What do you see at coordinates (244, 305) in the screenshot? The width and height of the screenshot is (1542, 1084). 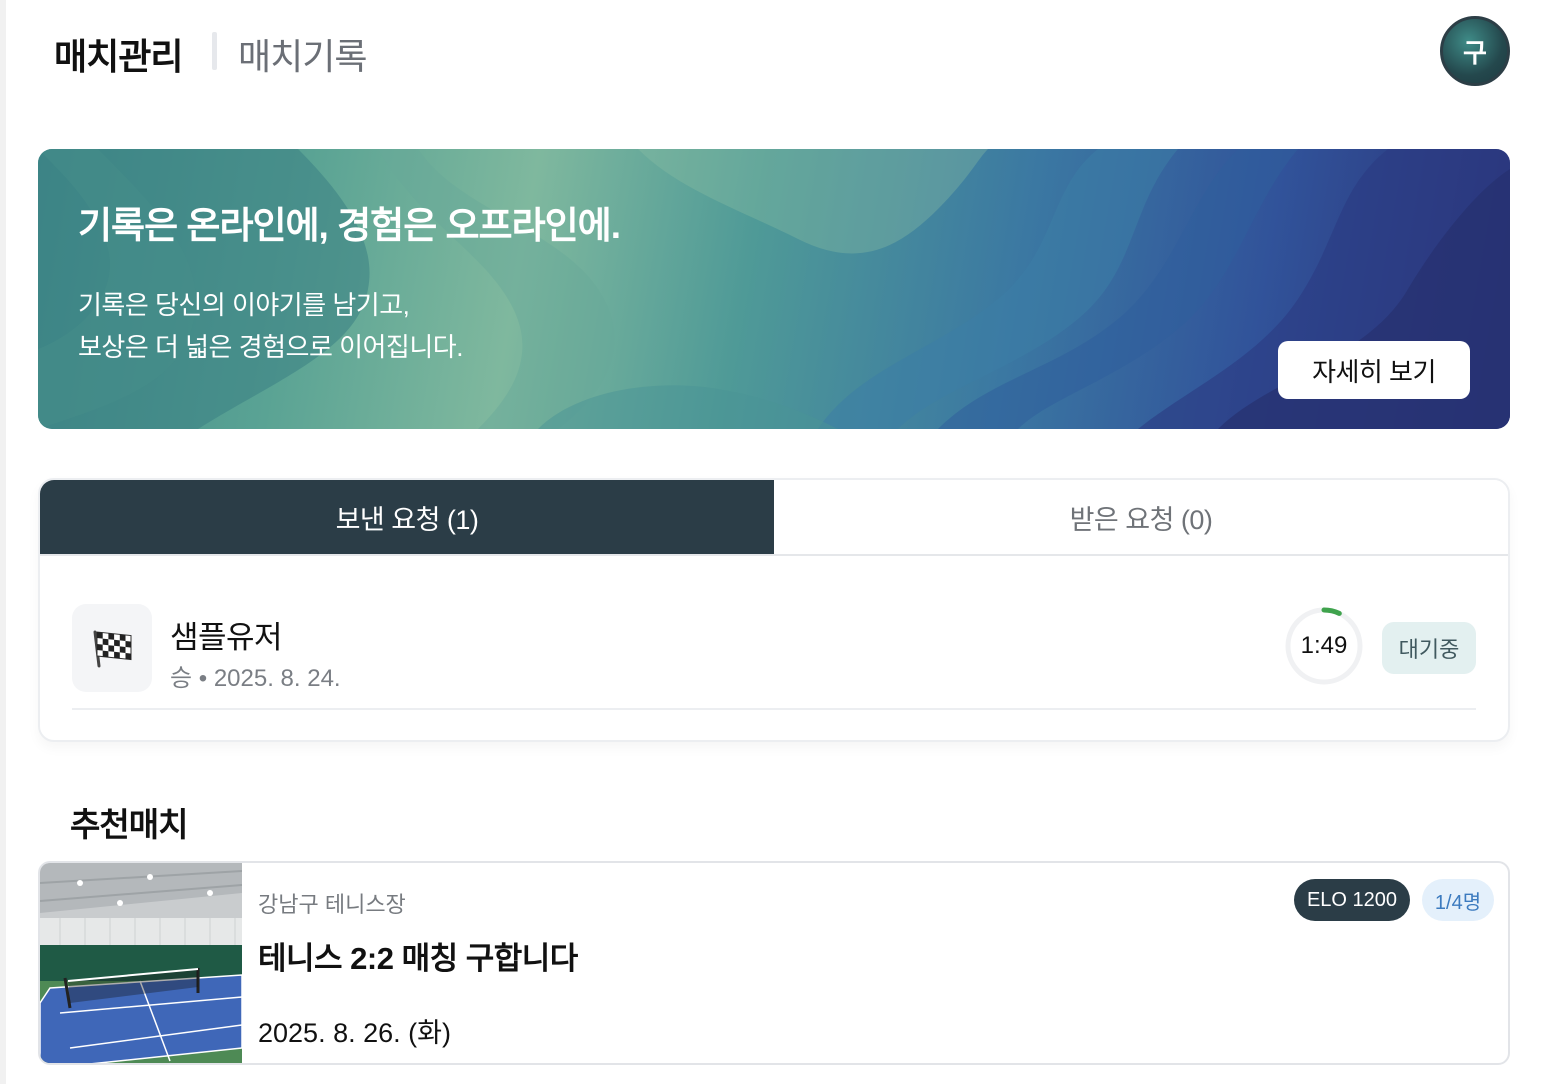 I see `banner-description-line-1: 기록은 당신의 이야기를 남기고,` at bounding box center [244, 305].